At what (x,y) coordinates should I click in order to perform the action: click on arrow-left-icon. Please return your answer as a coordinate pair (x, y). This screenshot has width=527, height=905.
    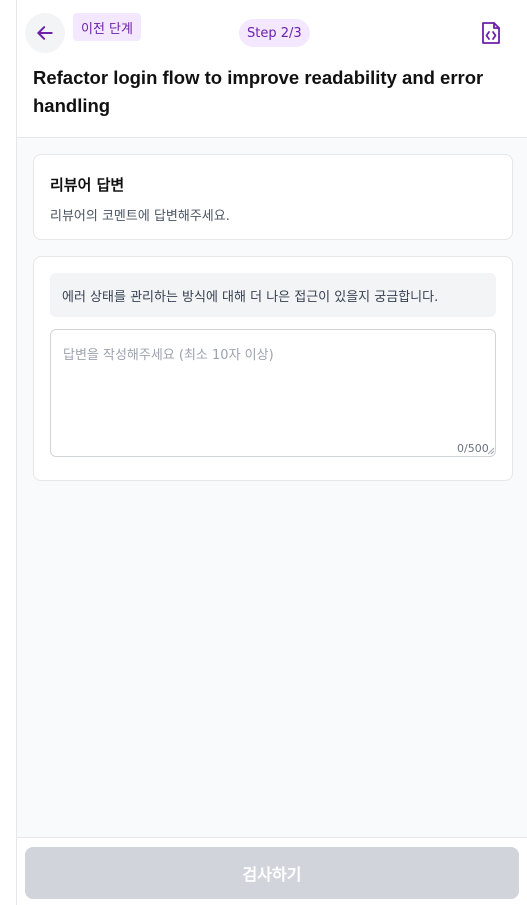
    Looking at the image, I should click on (45, 33).